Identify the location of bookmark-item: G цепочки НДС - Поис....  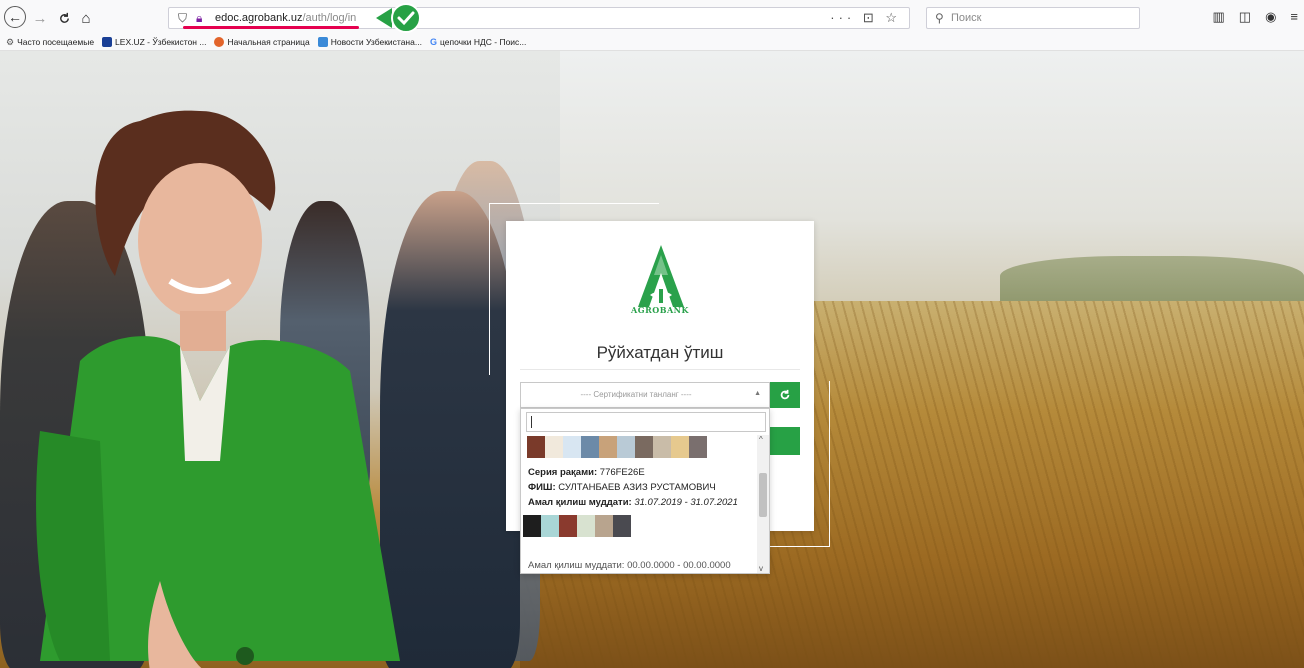
(478, 42).